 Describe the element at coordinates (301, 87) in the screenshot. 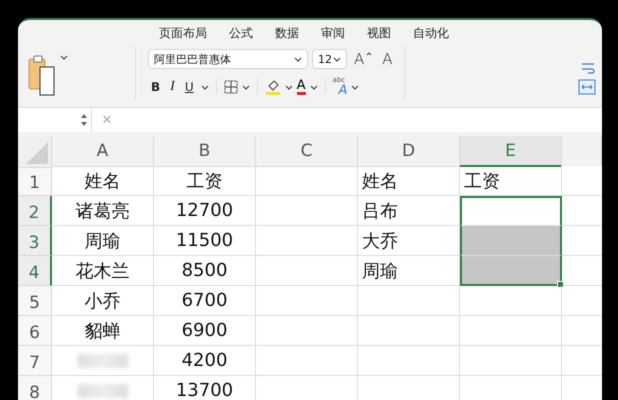

I see `font-color-button: A` at that location.